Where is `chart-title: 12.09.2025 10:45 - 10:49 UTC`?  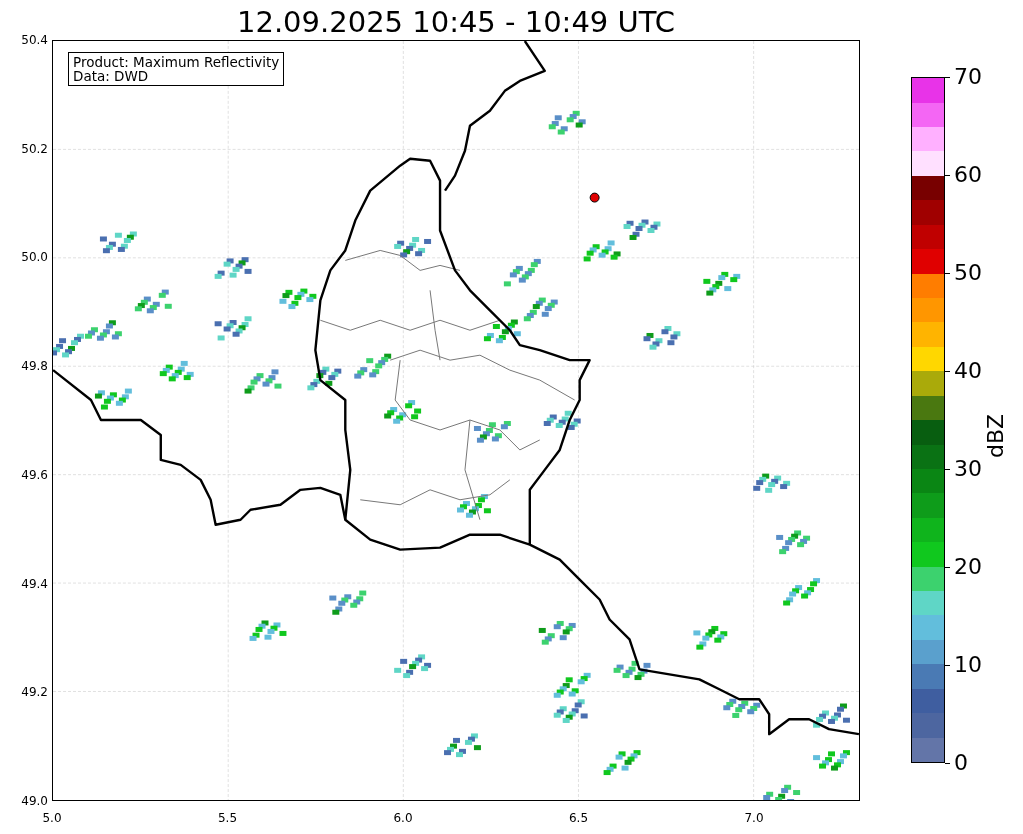
chart-title: 12.09.2025 10:45 - 10:49 UTC is located at coordinates (456, 22).